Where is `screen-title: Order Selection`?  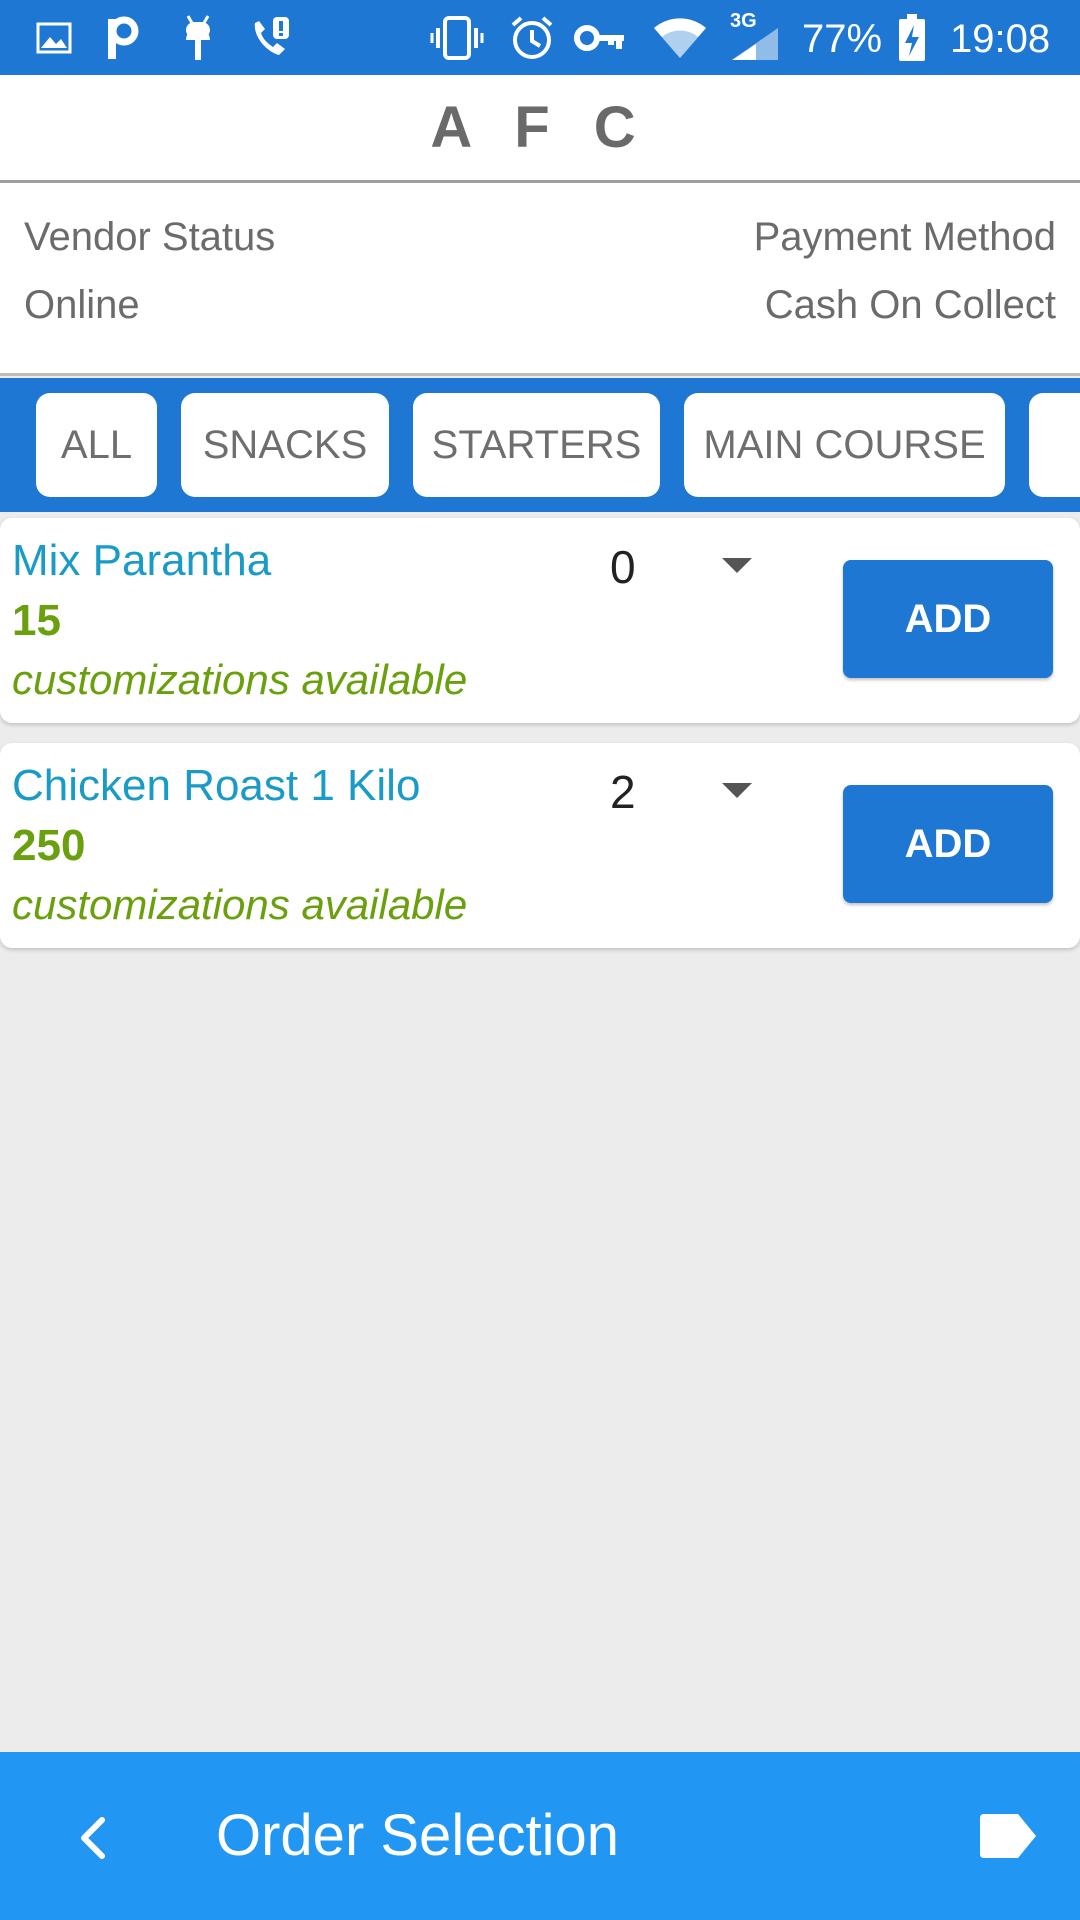 screen-title: Order Selection is located at coordinates (417, 1835).